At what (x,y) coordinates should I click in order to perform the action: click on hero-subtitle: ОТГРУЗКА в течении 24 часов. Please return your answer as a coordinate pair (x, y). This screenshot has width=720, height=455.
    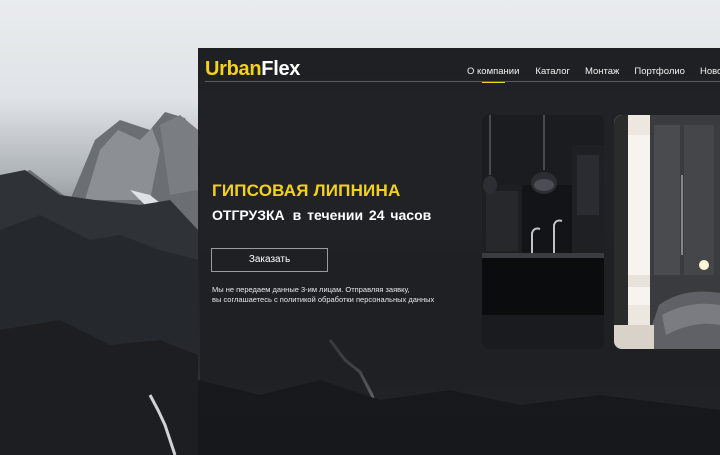
    Looking at the image, I should click on (321, 215).